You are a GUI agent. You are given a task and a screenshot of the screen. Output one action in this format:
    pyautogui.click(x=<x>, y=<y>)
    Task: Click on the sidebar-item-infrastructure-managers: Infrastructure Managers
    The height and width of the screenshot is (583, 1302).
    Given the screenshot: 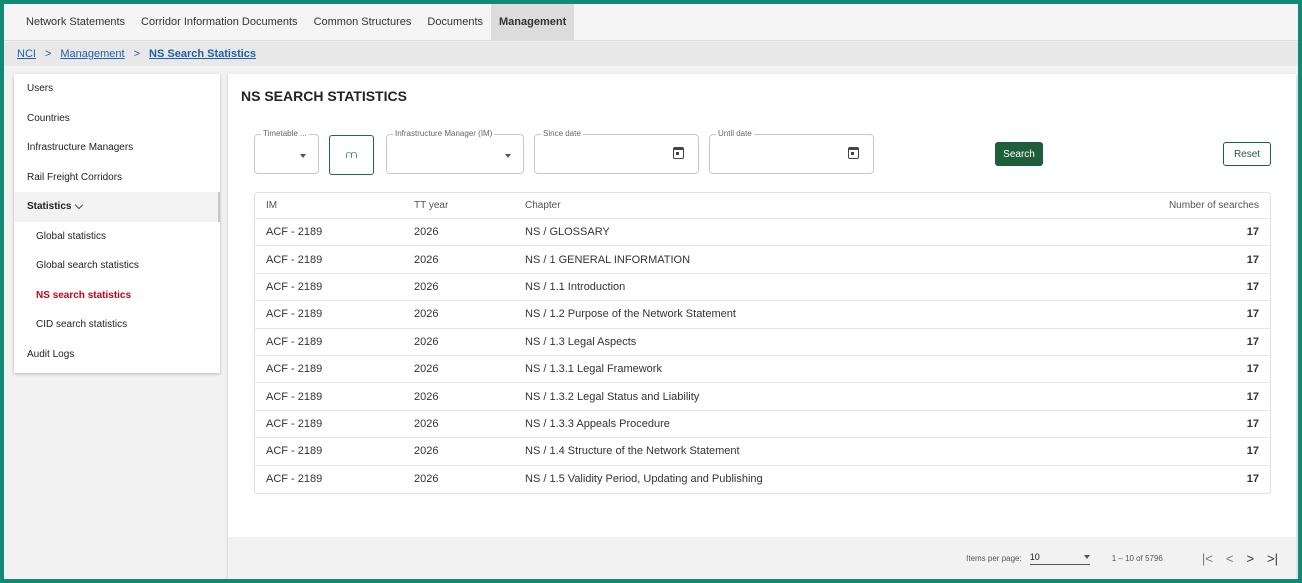 What is the action you would take?
    pyautogui.click(x=117, y=148)
    